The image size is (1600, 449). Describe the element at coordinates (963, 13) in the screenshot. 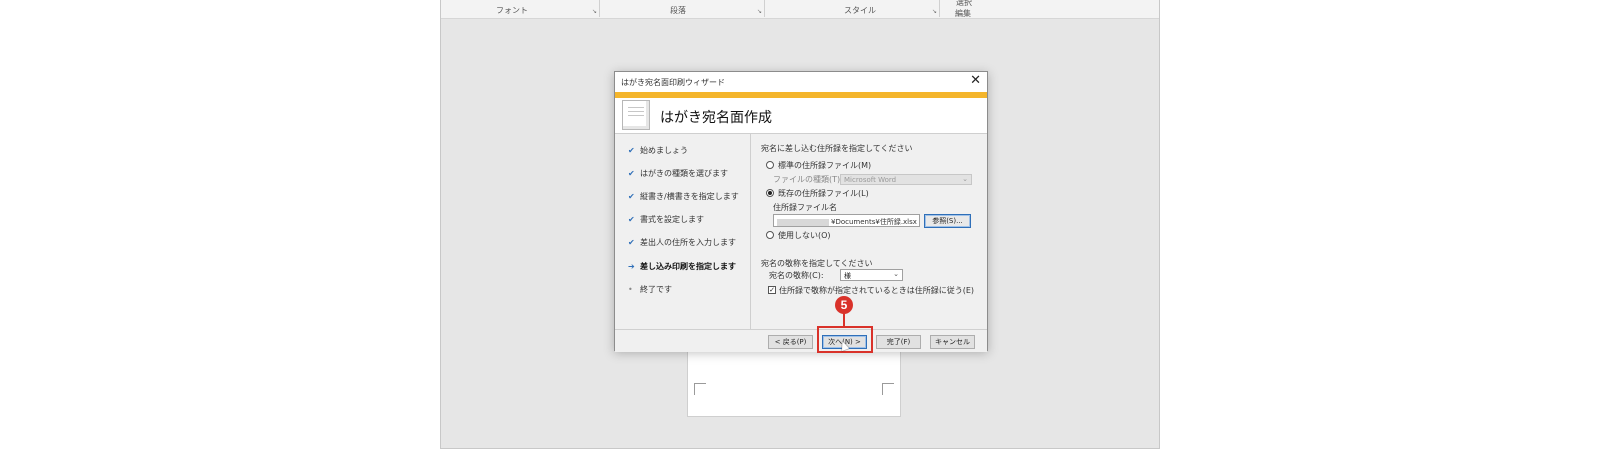

I see `ribbon-group-editing: 編集` at that location.